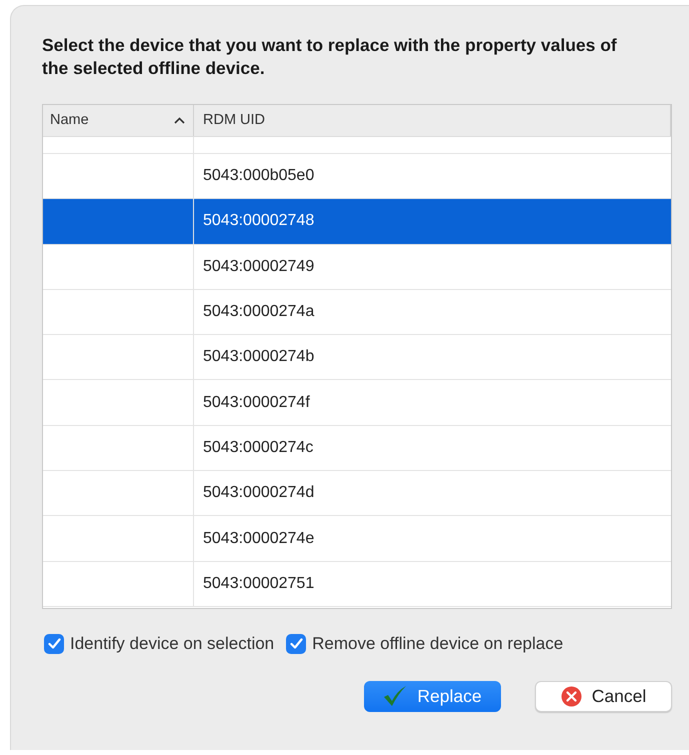 This screenshot has width=689, height=755. Describe the element at coordinates (603, 696) in the screenshot. I see `cancel-button: Cancel` at that location.